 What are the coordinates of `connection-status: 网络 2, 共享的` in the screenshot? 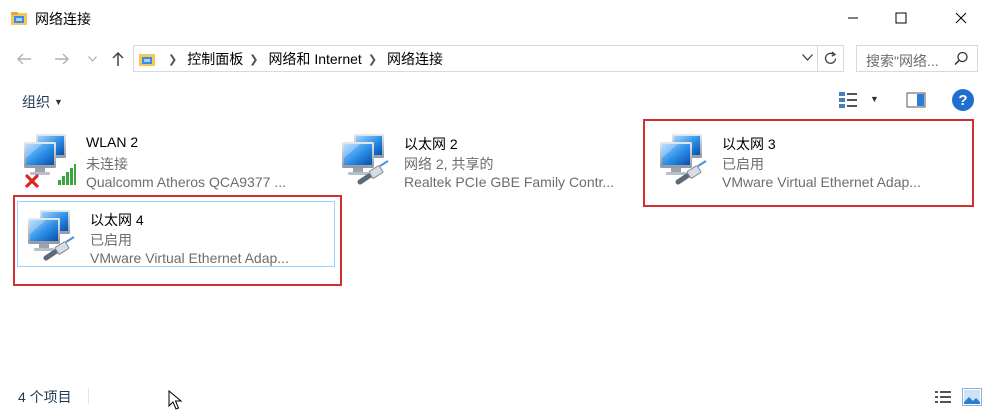 It's located at (449, 164).